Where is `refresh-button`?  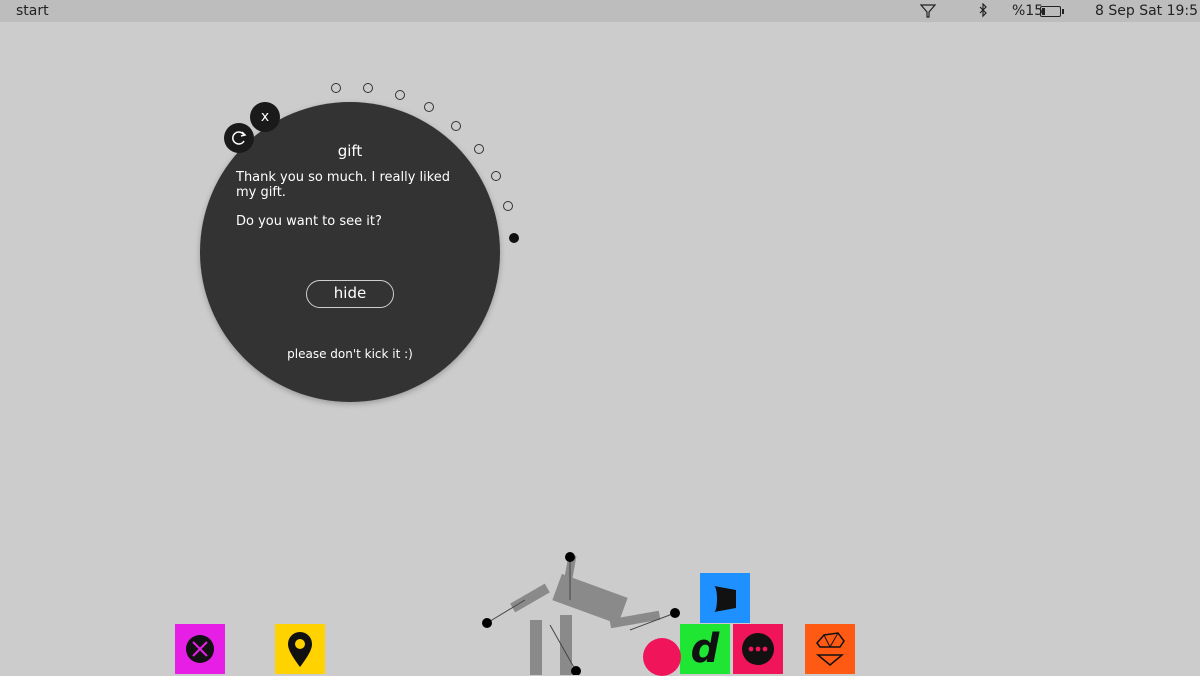 refresh-button is located at coordinates (239, 138).